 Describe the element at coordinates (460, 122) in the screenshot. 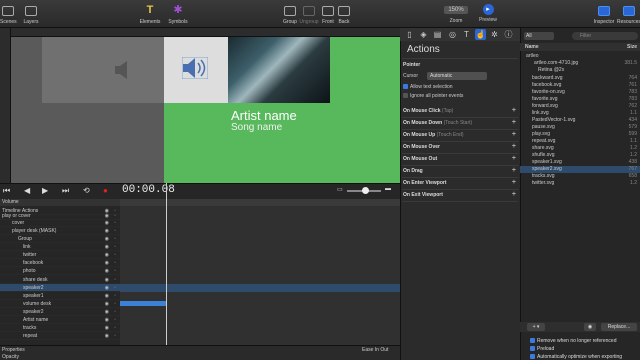

I see `action-event-row: On Mouse Down (Touch Start) +` at that location.